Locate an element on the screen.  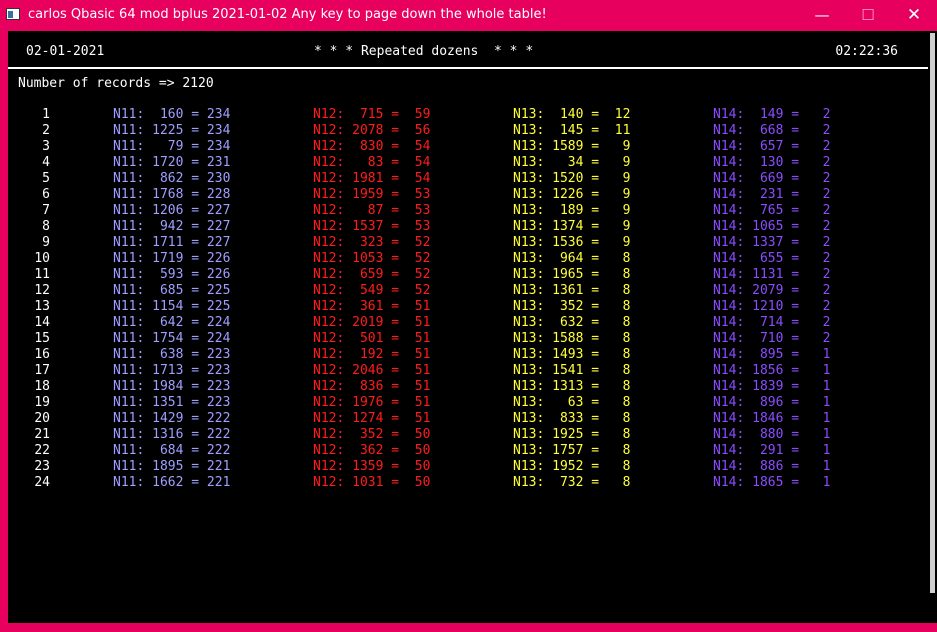
cell-n14: N14: 710 = 2 is located at coordinates (772, 338).